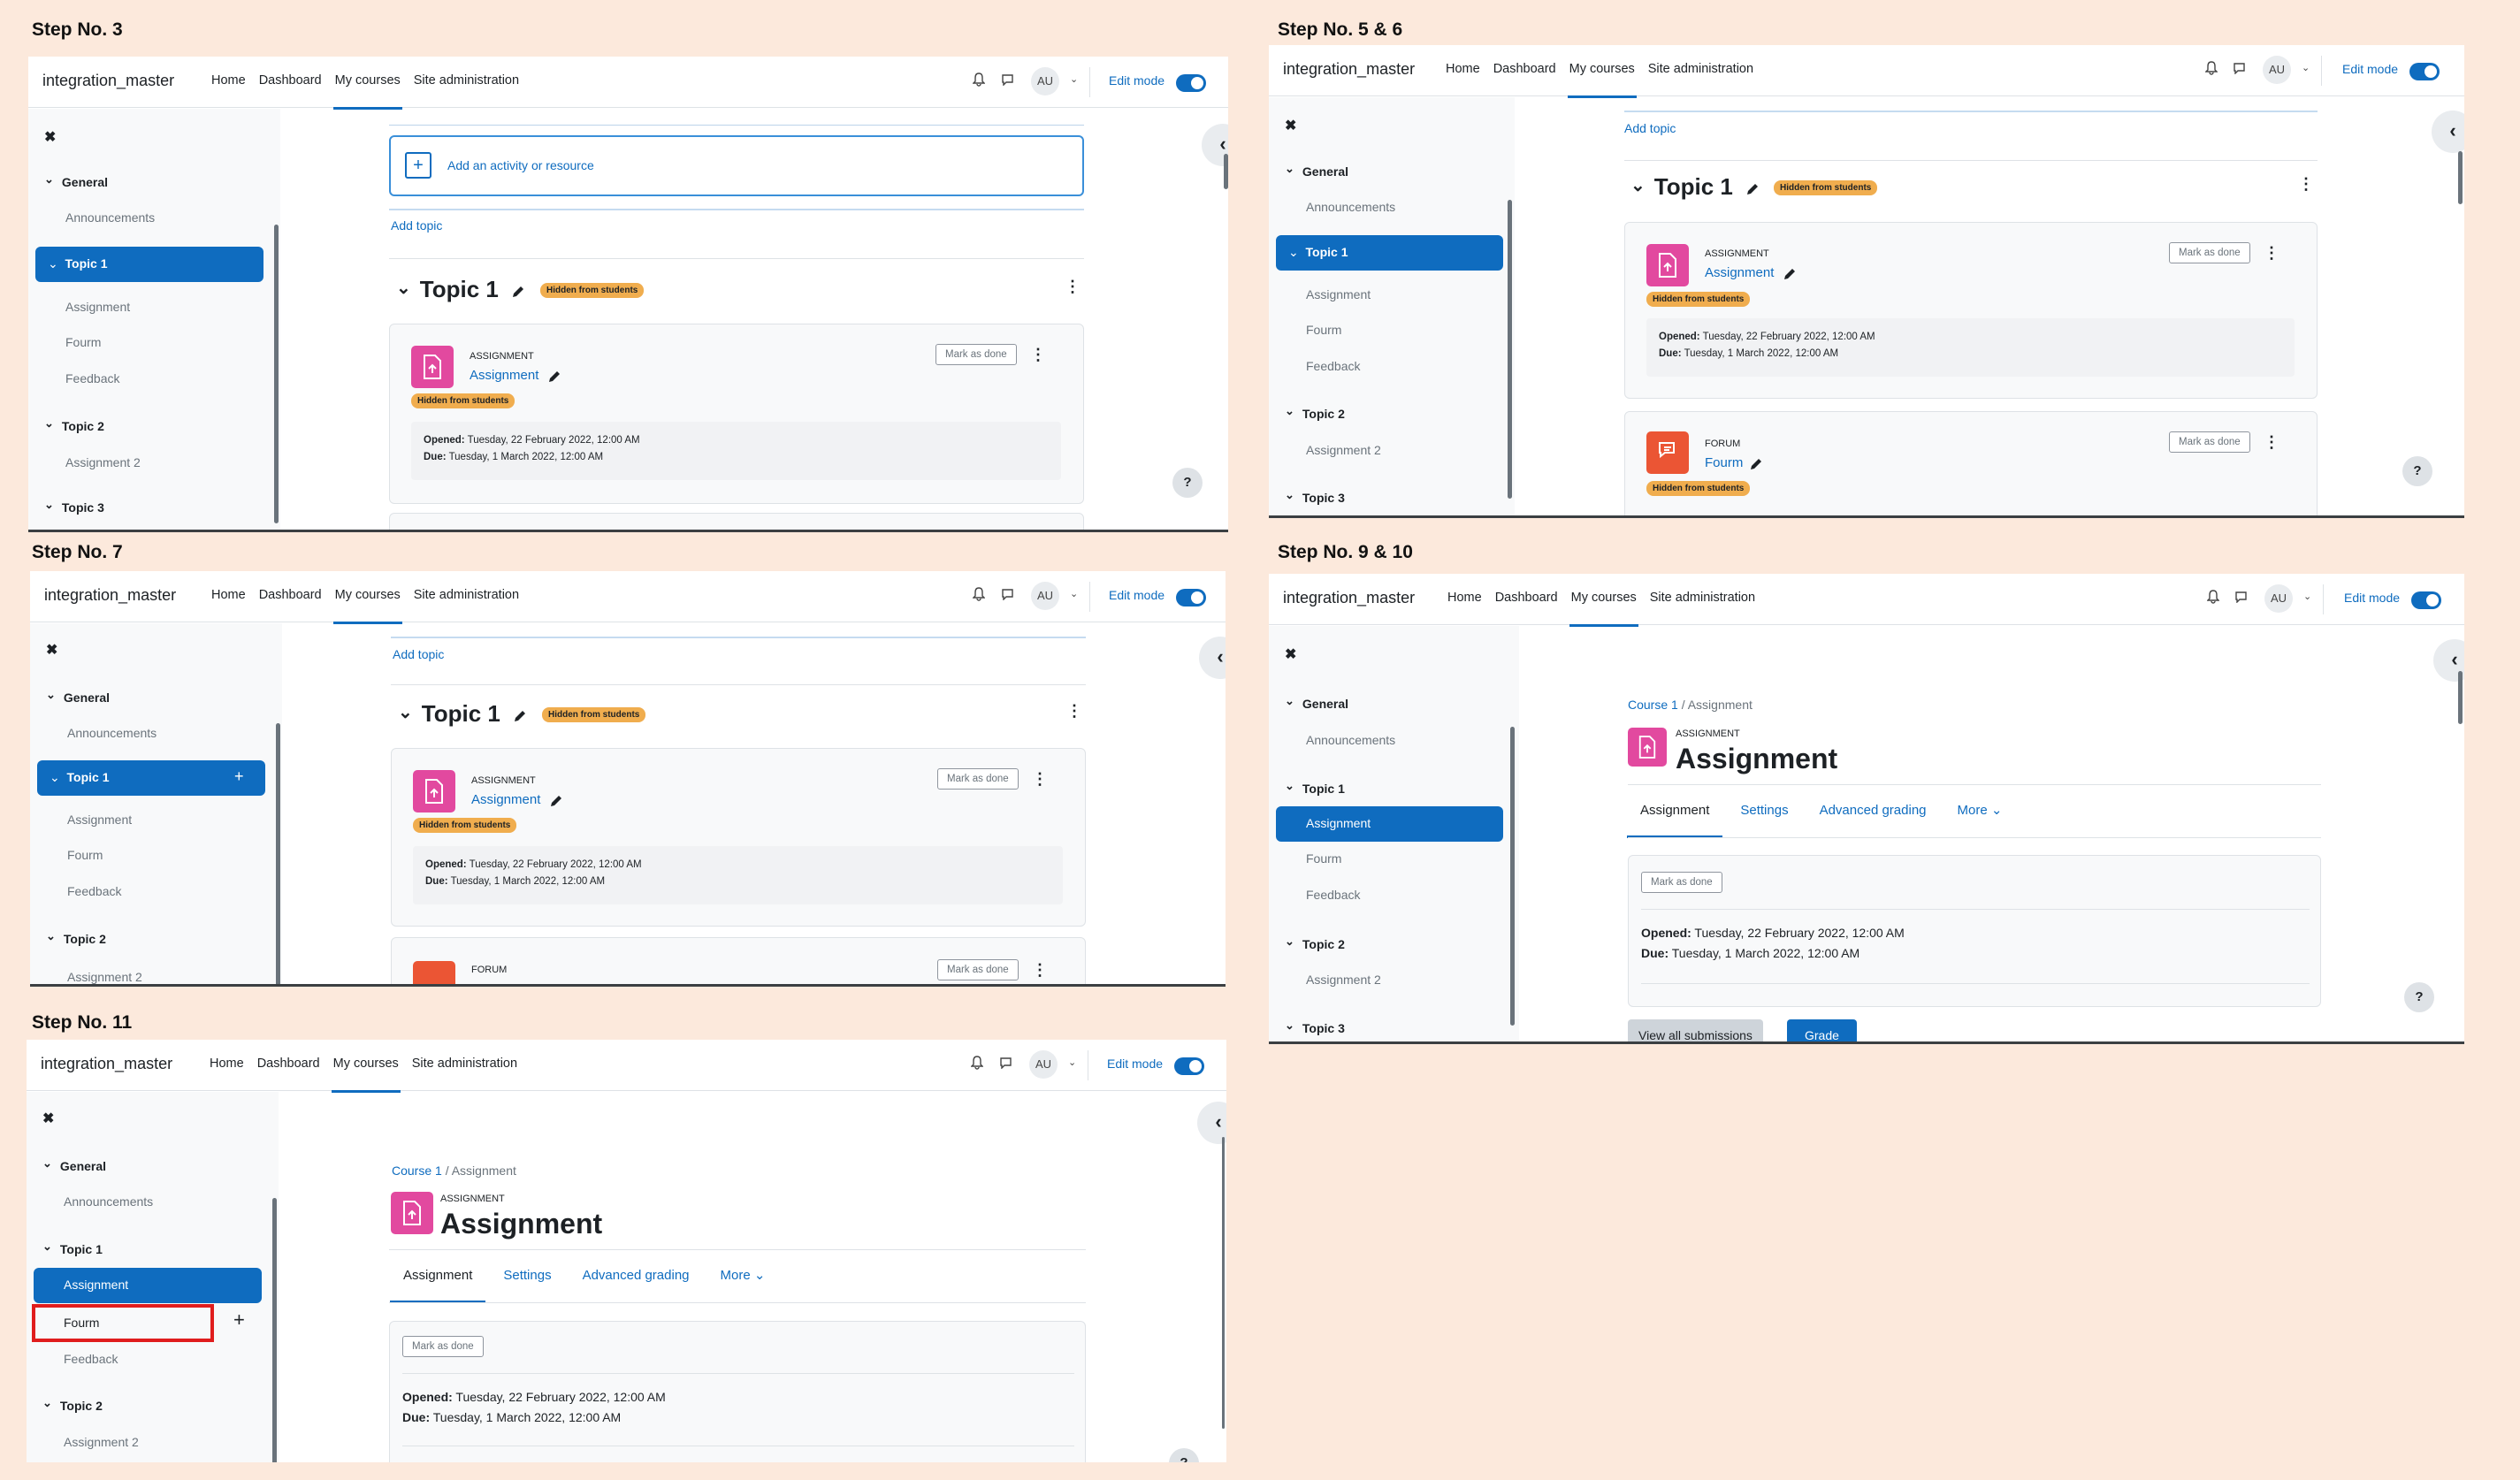 The image size is (2520, 1480). What do you see at coordinates (1873, 811) in the screenshot?
I see `tab-advanced-grading: Advanced grading` at bounding box center [1873, 811].